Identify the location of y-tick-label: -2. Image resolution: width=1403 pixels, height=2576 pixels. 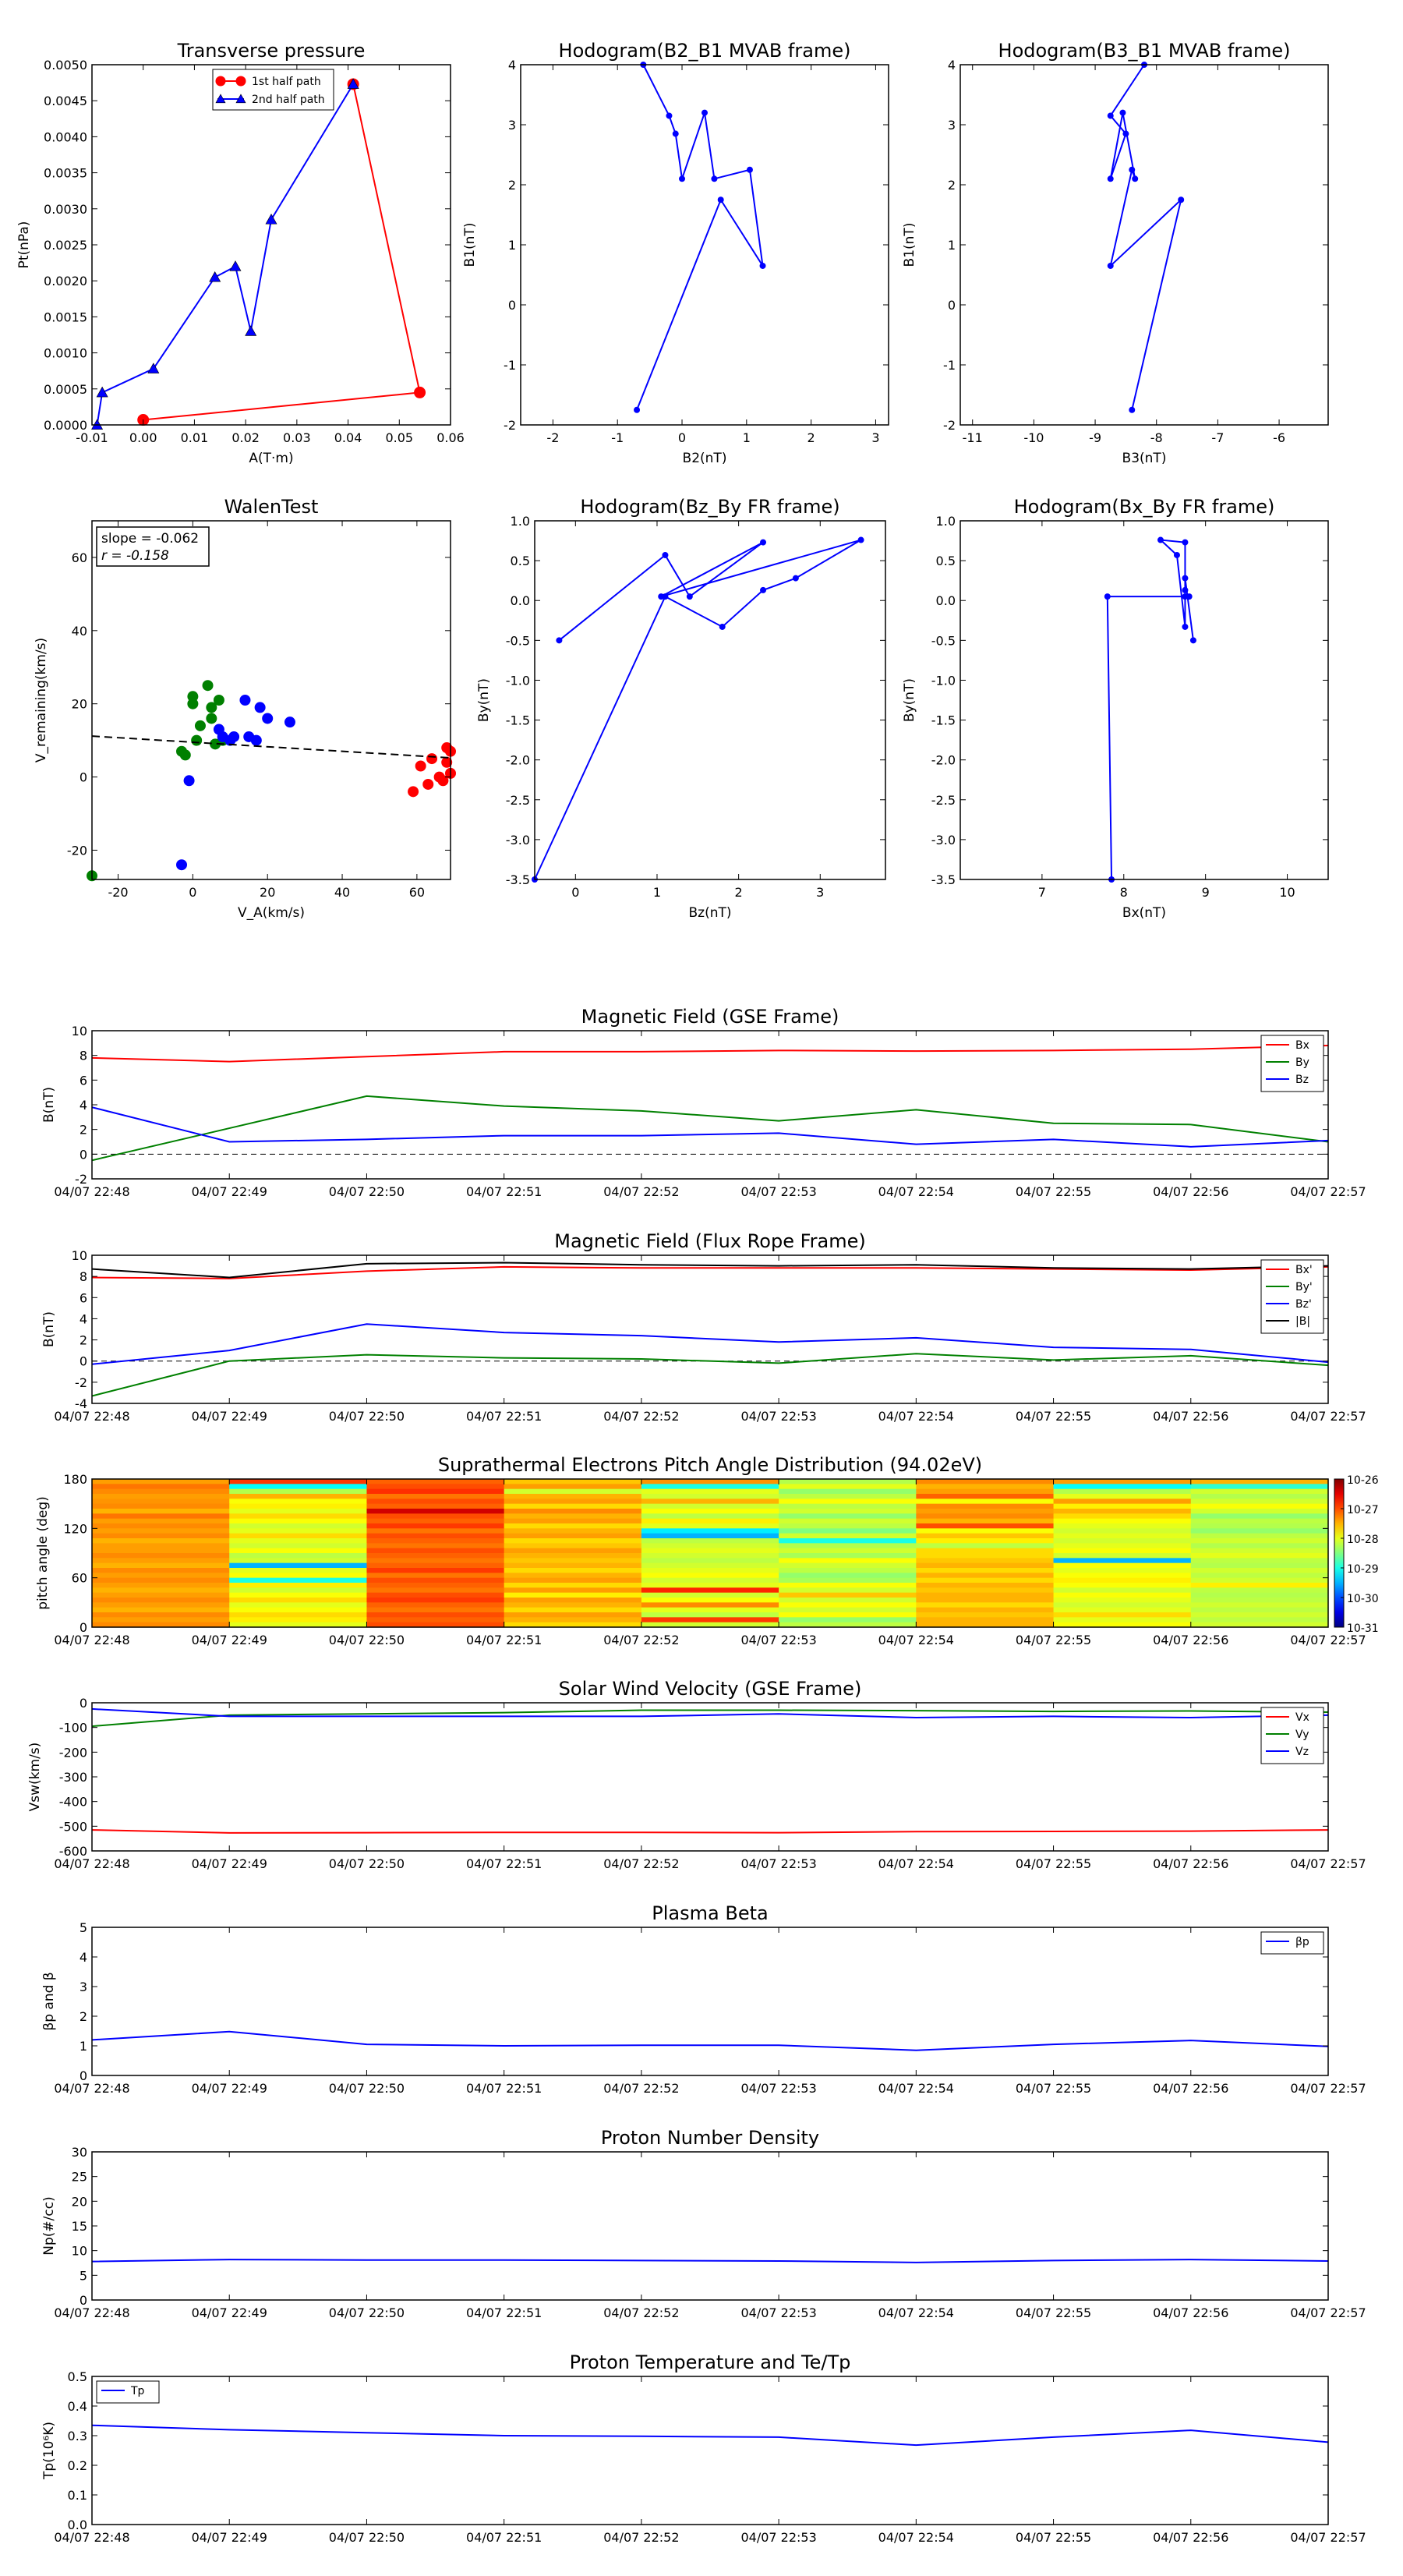
(949, 425).